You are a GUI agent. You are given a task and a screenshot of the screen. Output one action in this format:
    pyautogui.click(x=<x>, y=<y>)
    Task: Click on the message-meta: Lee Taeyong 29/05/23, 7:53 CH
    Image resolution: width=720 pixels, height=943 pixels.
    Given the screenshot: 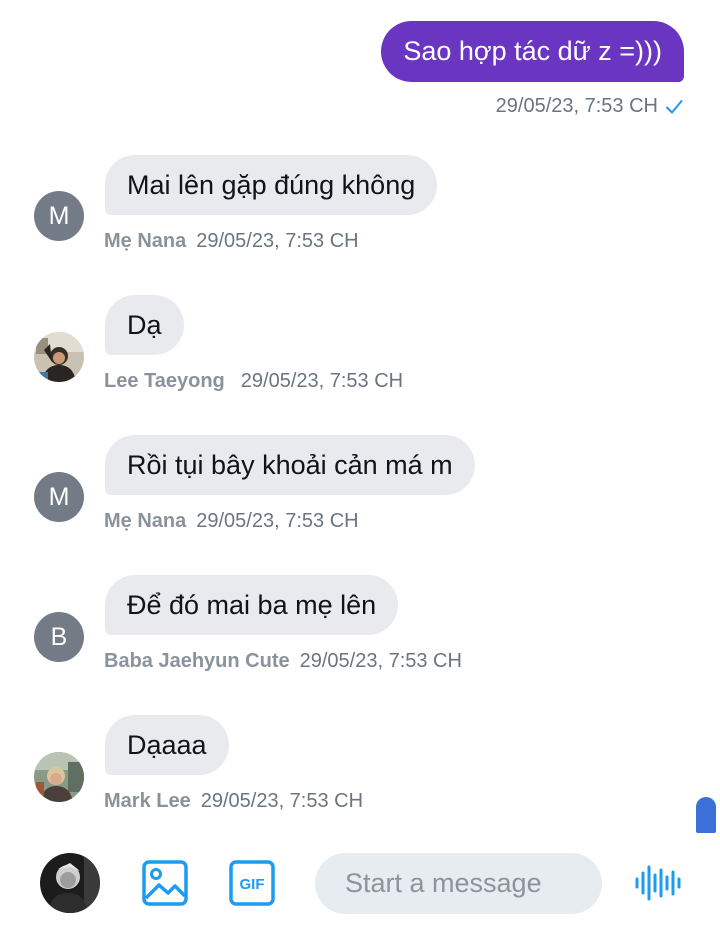 What is the action you would take?
    pyautogui.click(x=253, y=381)
    